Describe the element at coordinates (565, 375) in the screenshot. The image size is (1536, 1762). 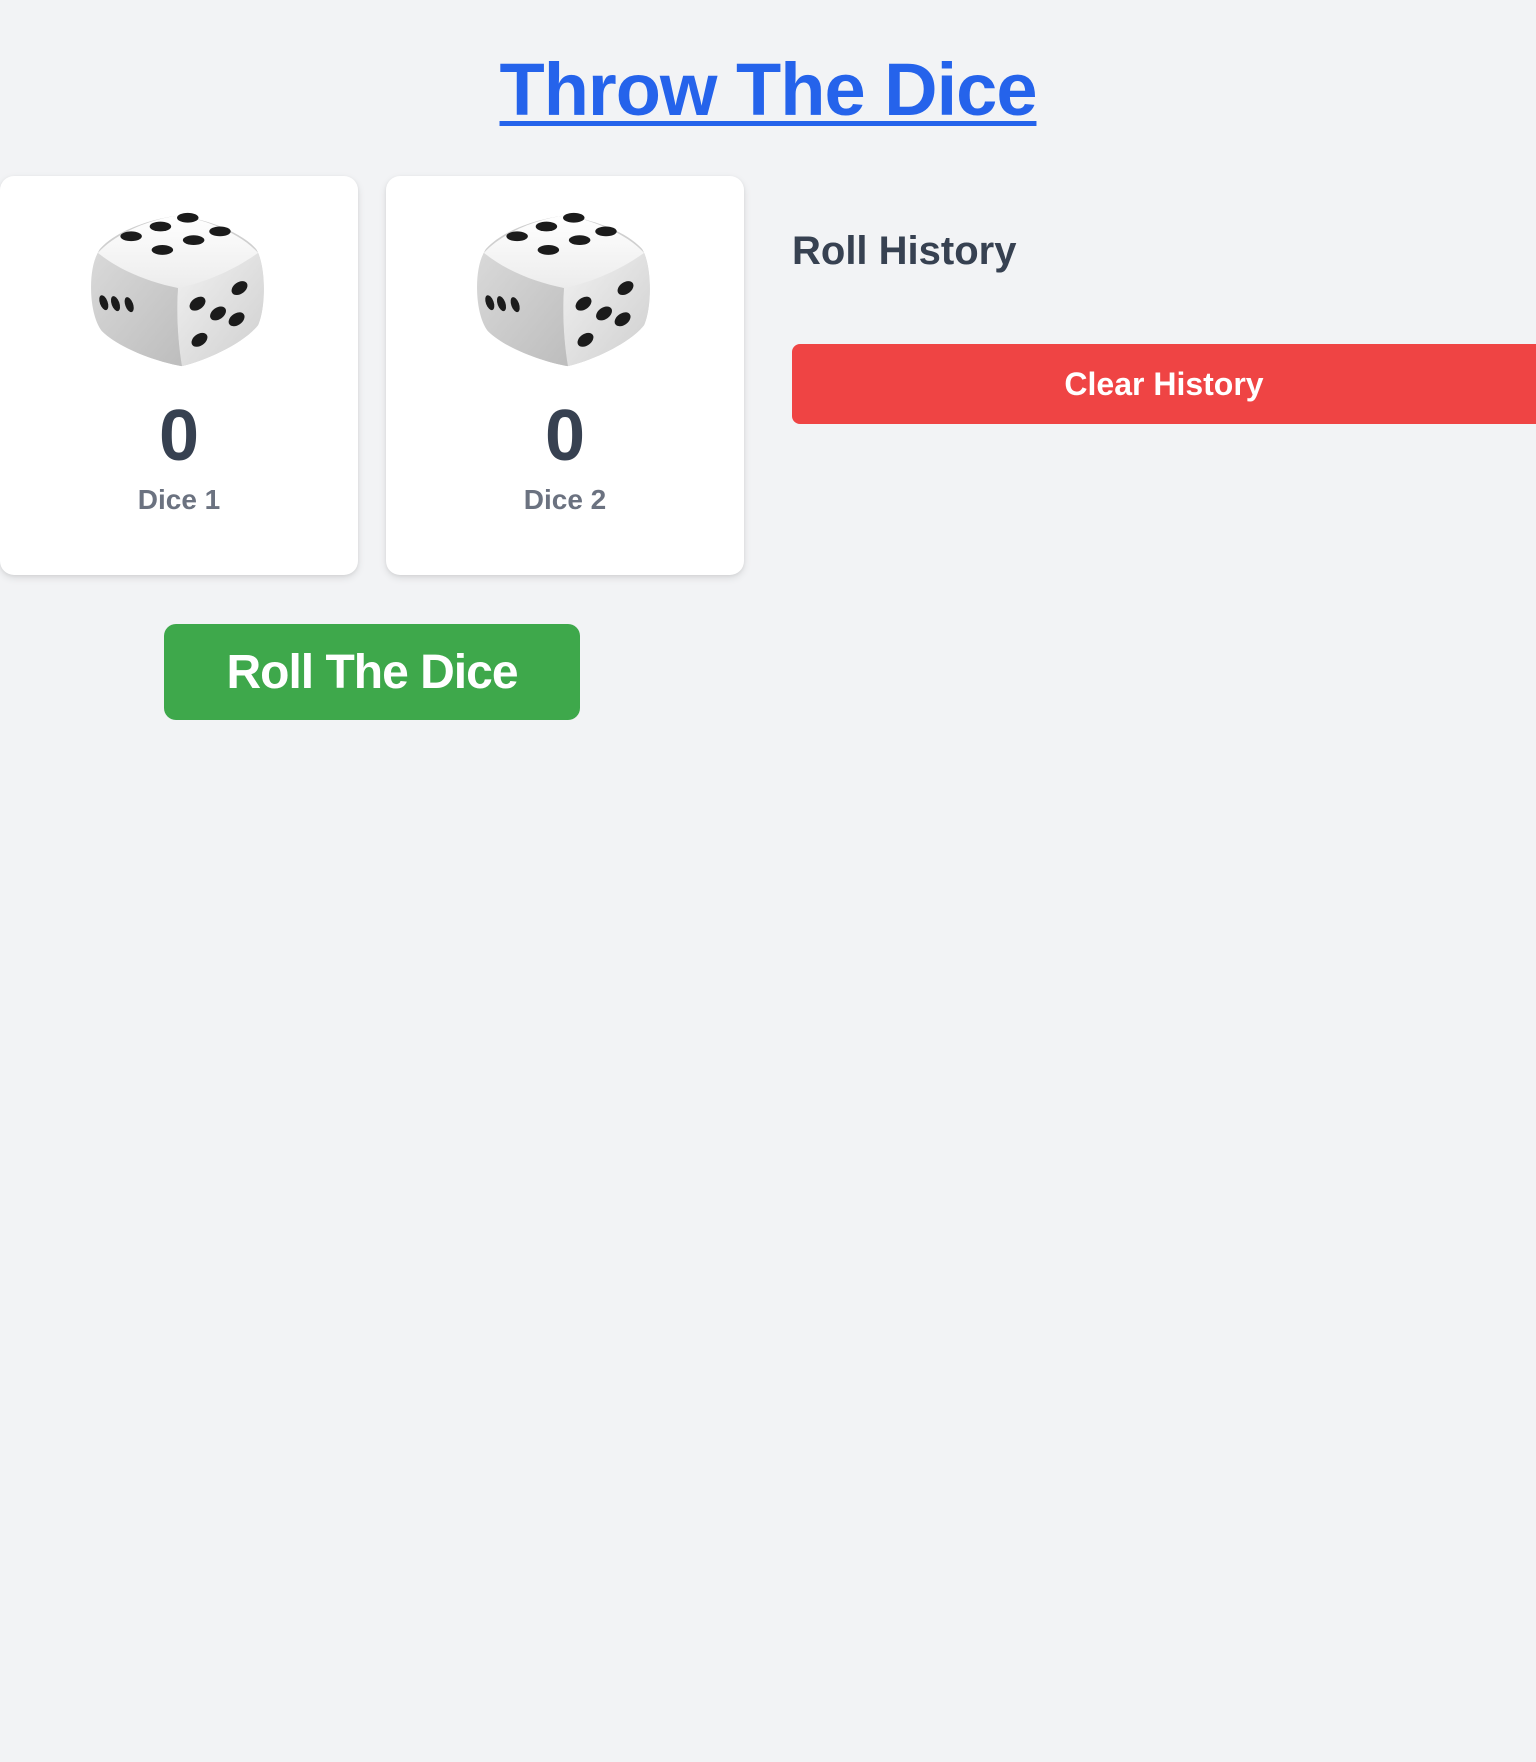
I see `dice-card-2: 0 Dice 2` at that location.